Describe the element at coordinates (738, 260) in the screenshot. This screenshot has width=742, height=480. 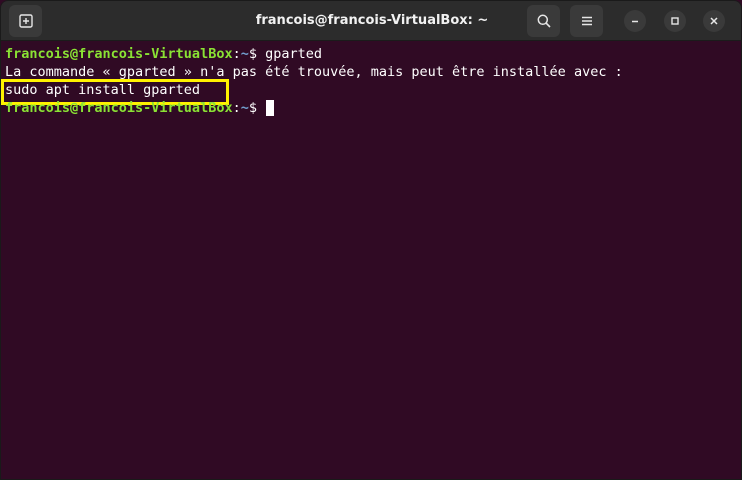
I see `scrollbar` at that location.